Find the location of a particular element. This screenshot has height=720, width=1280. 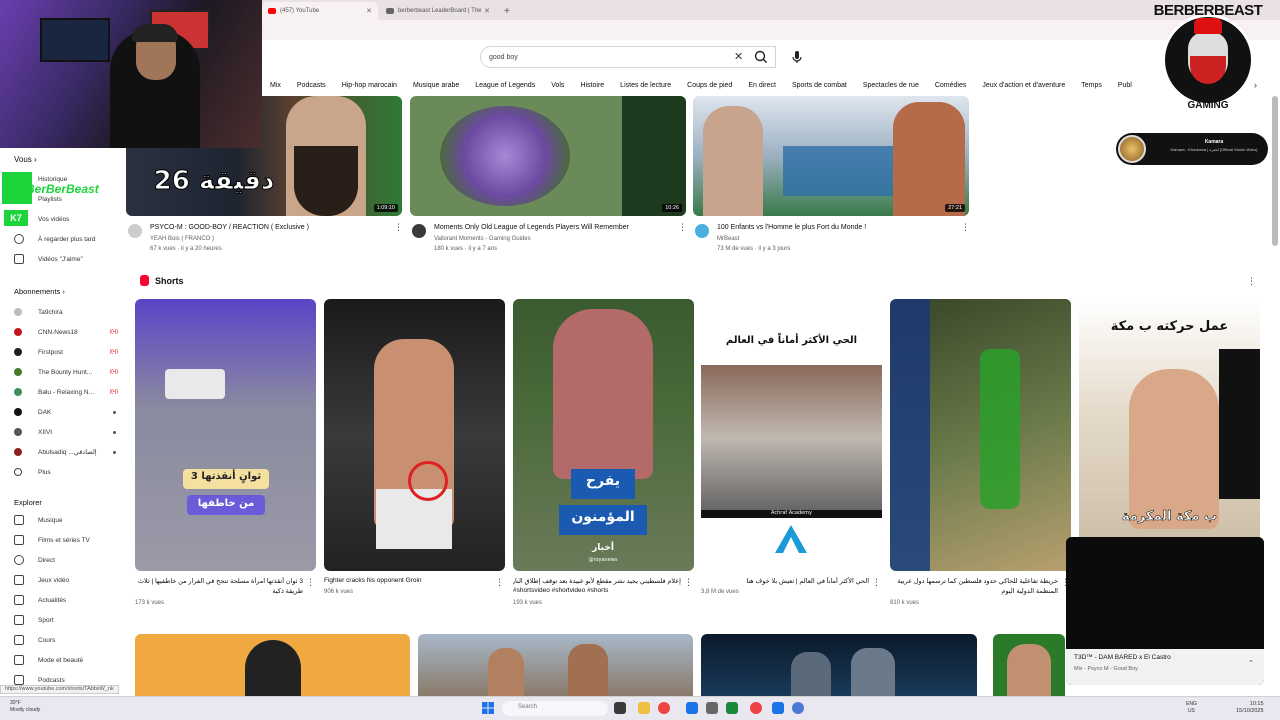

short-title-line2: طريقة ذكية is located at coordinates (219, 591).